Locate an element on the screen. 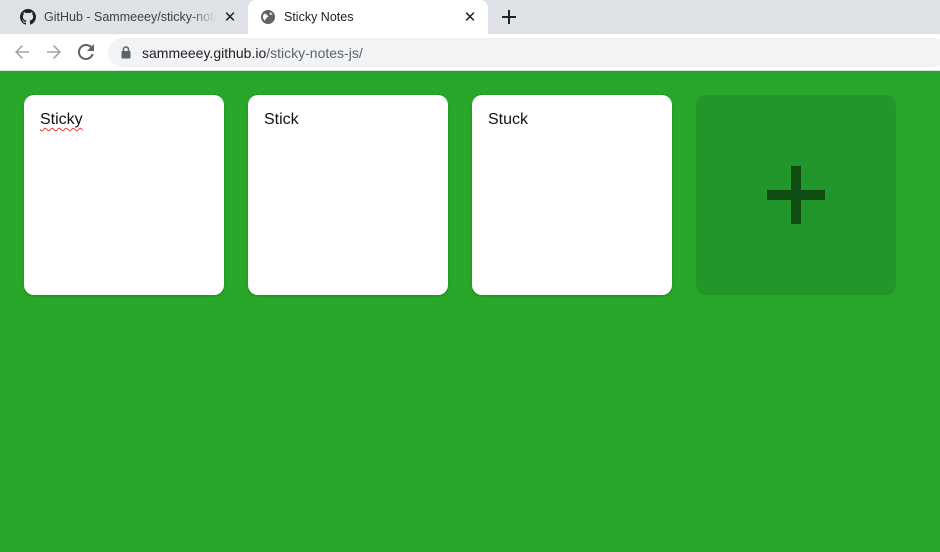 The height and width of the screenshot is (552, 940). github-icon is located at coordinates (28, 17).